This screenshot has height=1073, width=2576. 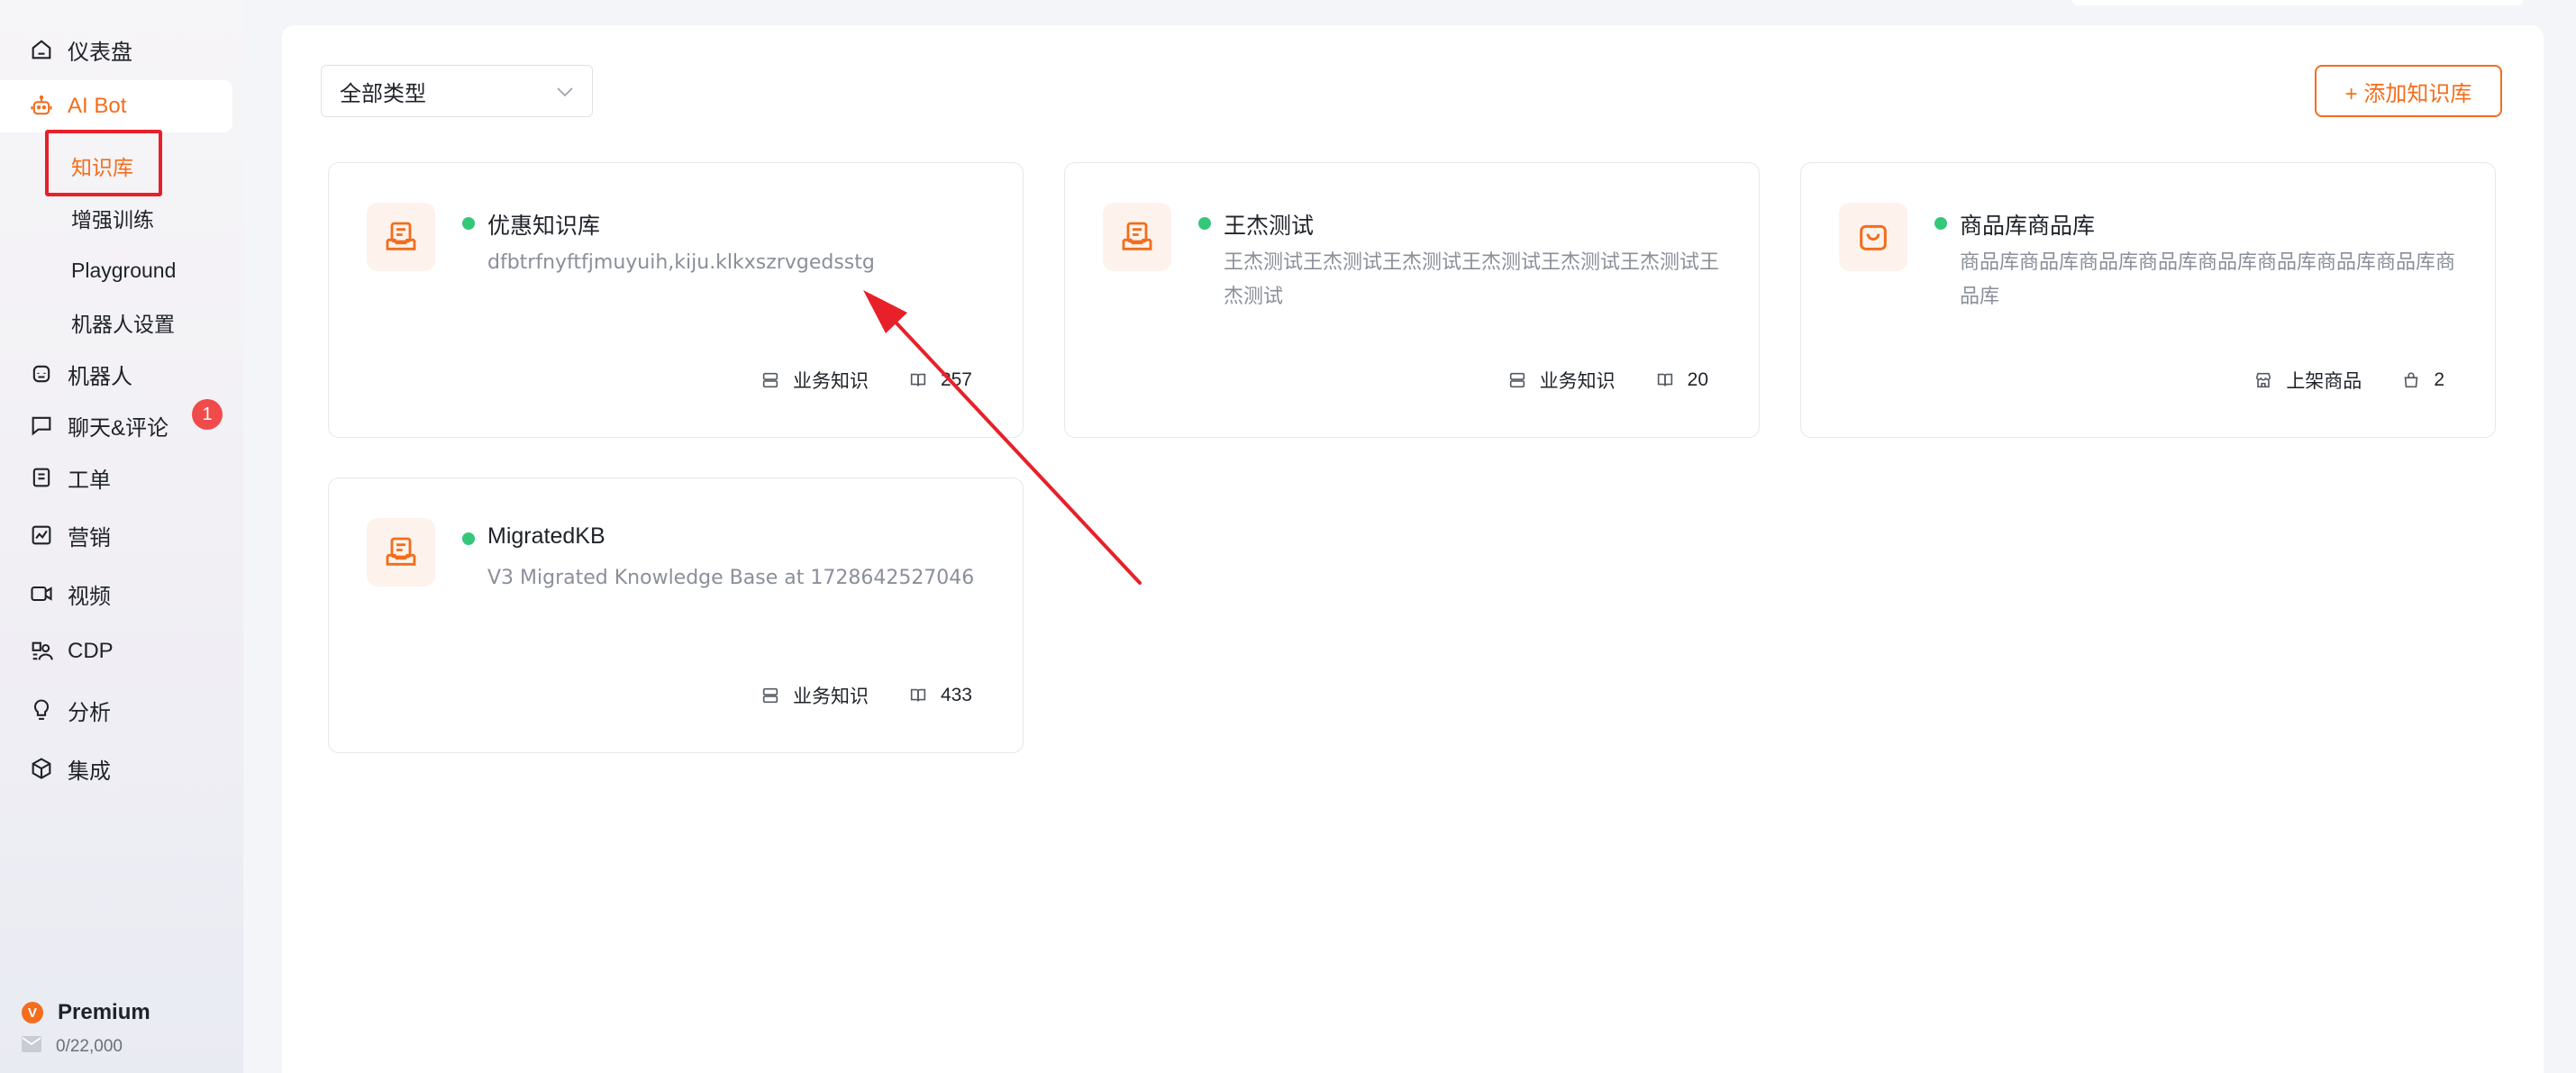 I want to click on nav-label: 集成, so click(x=89, y=771).